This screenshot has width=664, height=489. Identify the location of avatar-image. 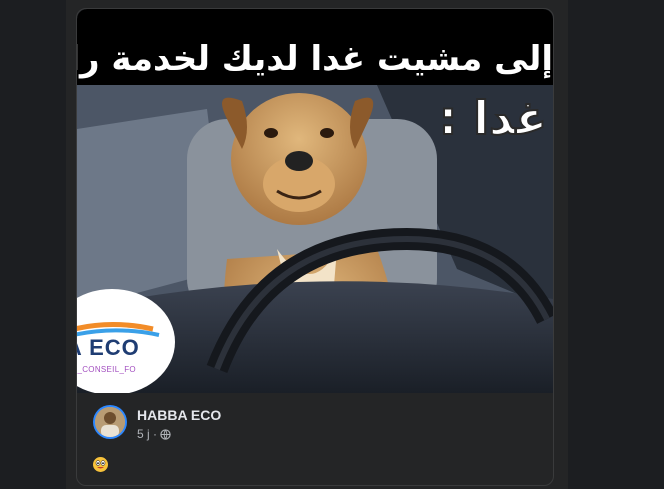
(110, 422).